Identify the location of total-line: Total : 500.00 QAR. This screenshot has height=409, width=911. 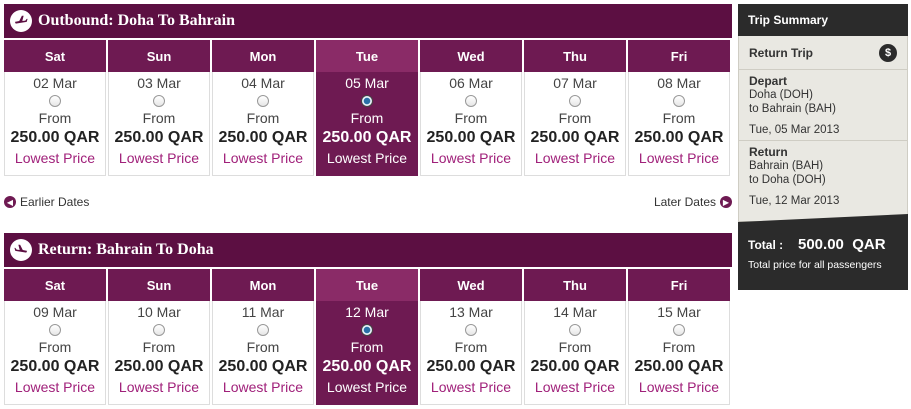
(823, 244).